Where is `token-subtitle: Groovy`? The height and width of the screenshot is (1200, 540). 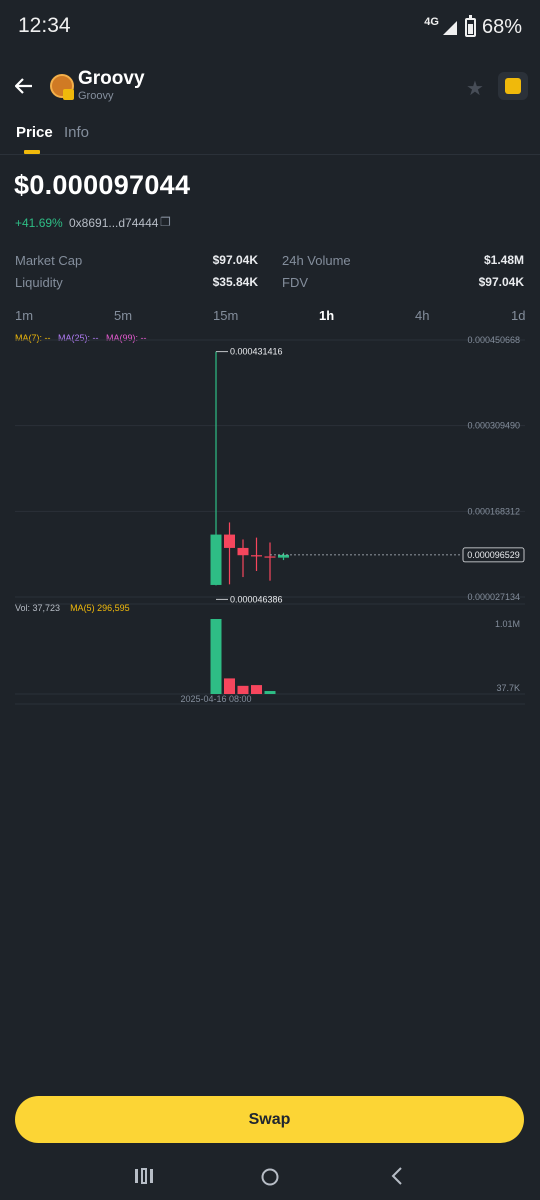 token-subtitle: Groovy is located at coordinates (96, 96).